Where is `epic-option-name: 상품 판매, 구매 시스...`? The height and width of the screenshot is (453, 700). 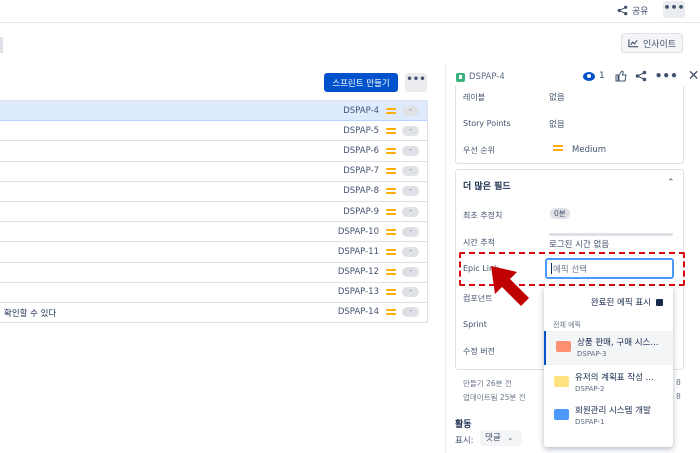 epic-option-name: 상품 판매, 구매 시스... is located at coordinates (618, 343).